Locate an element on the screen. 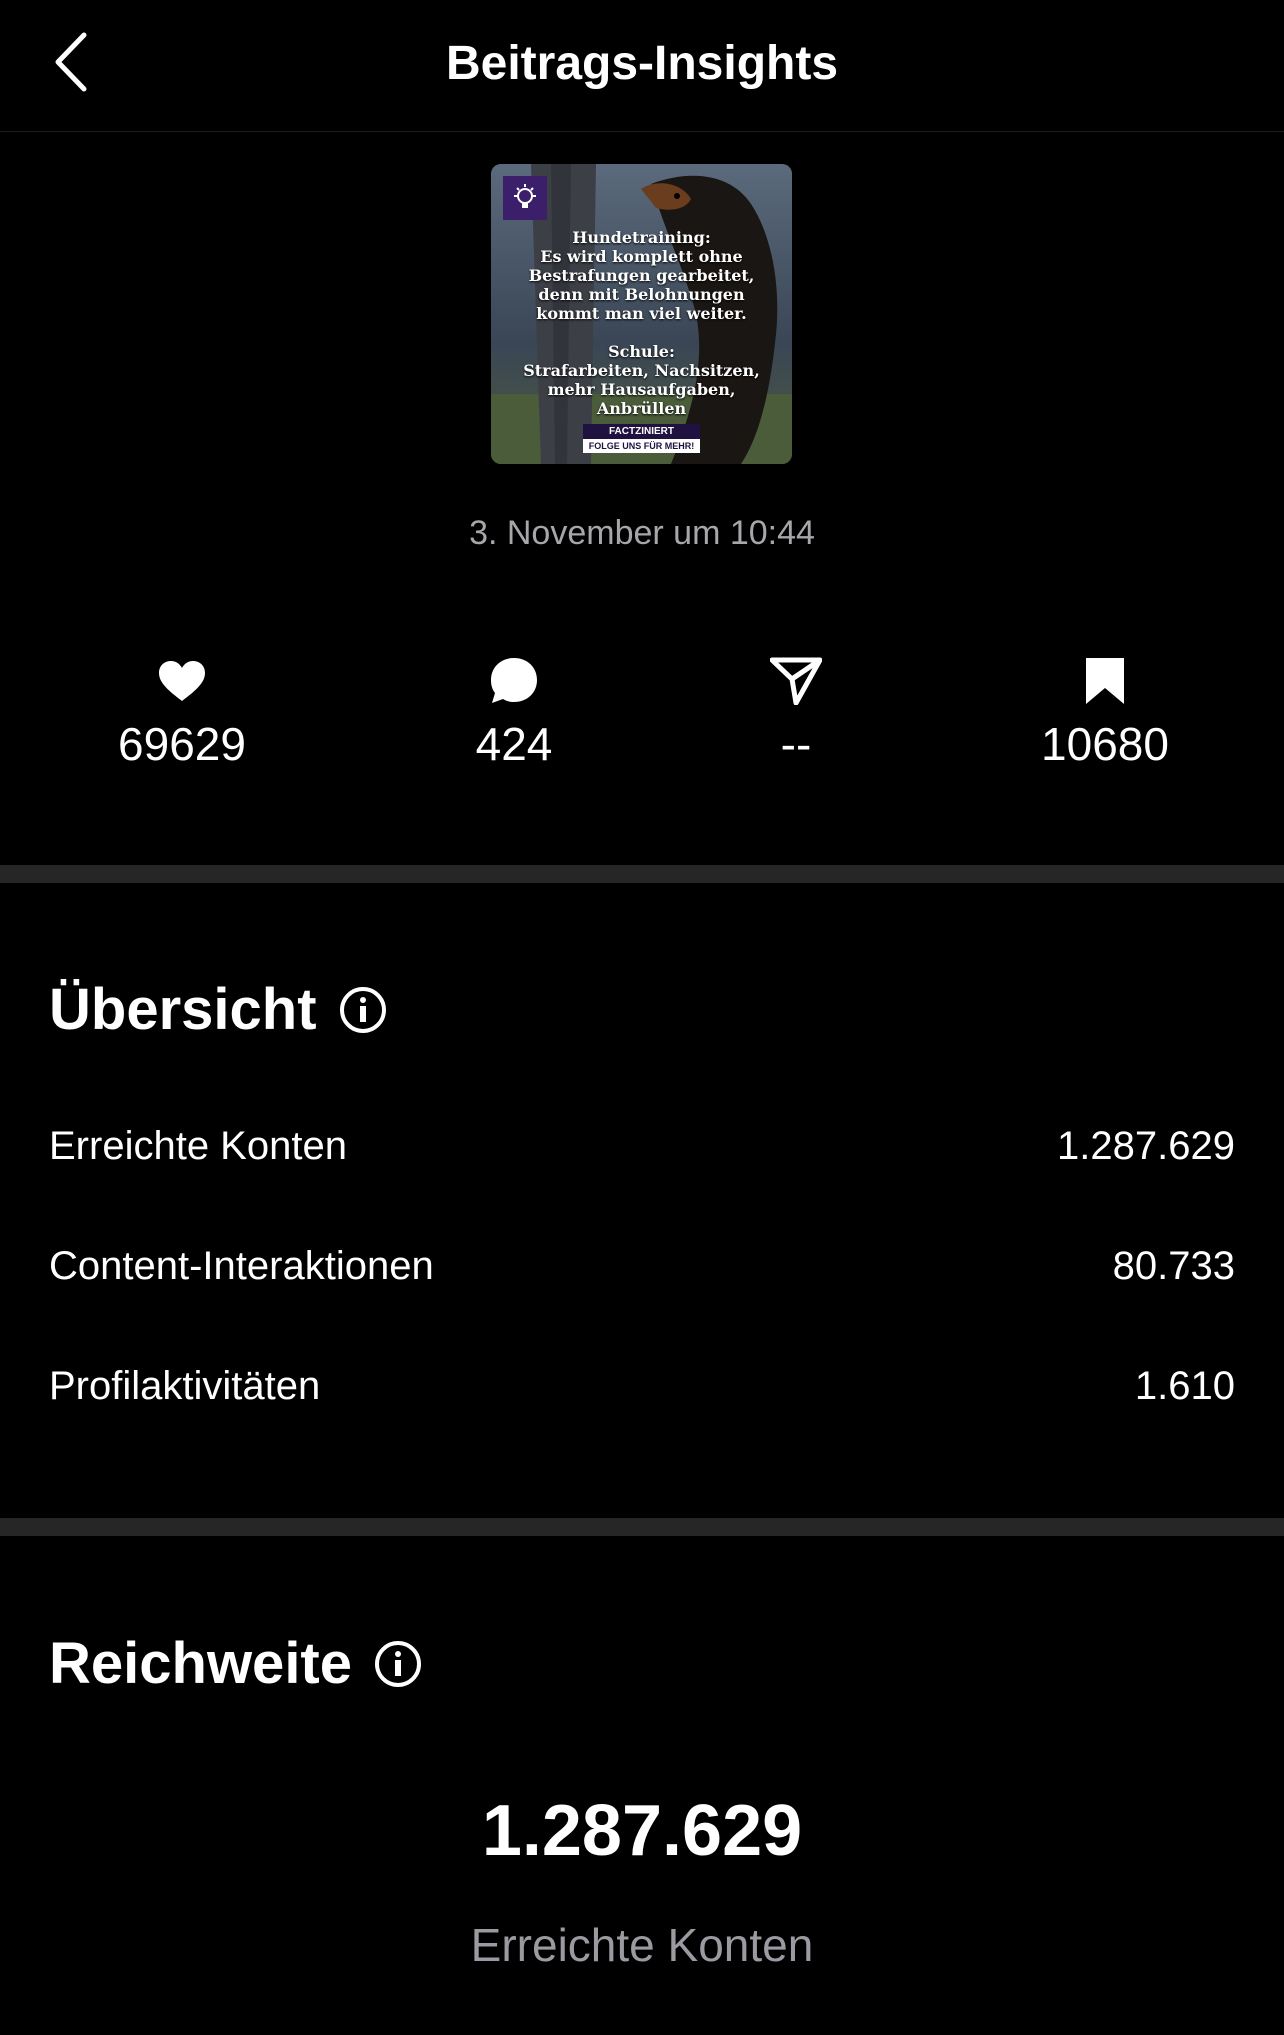  row-label: Content-Interaktionen is located at coordinates (241, 1266).